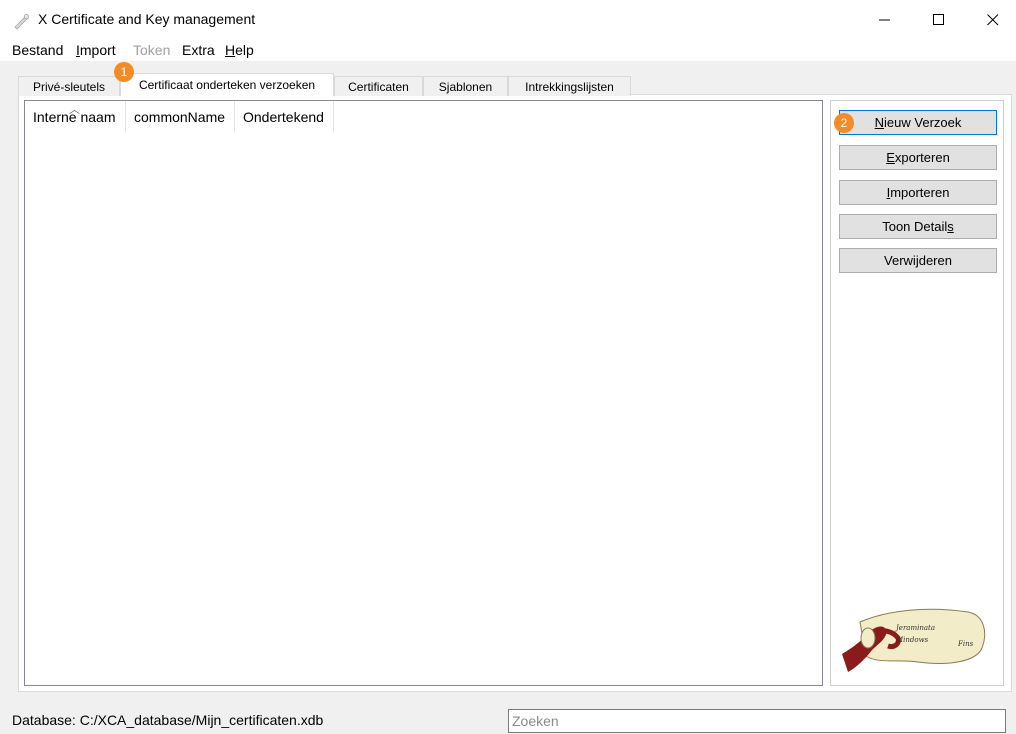 The image size is (1016, 734). What do you see at coordinates (198, 50) in the screenshot?
I see `menu-extra: Extra` at bounding box center [198, 50].